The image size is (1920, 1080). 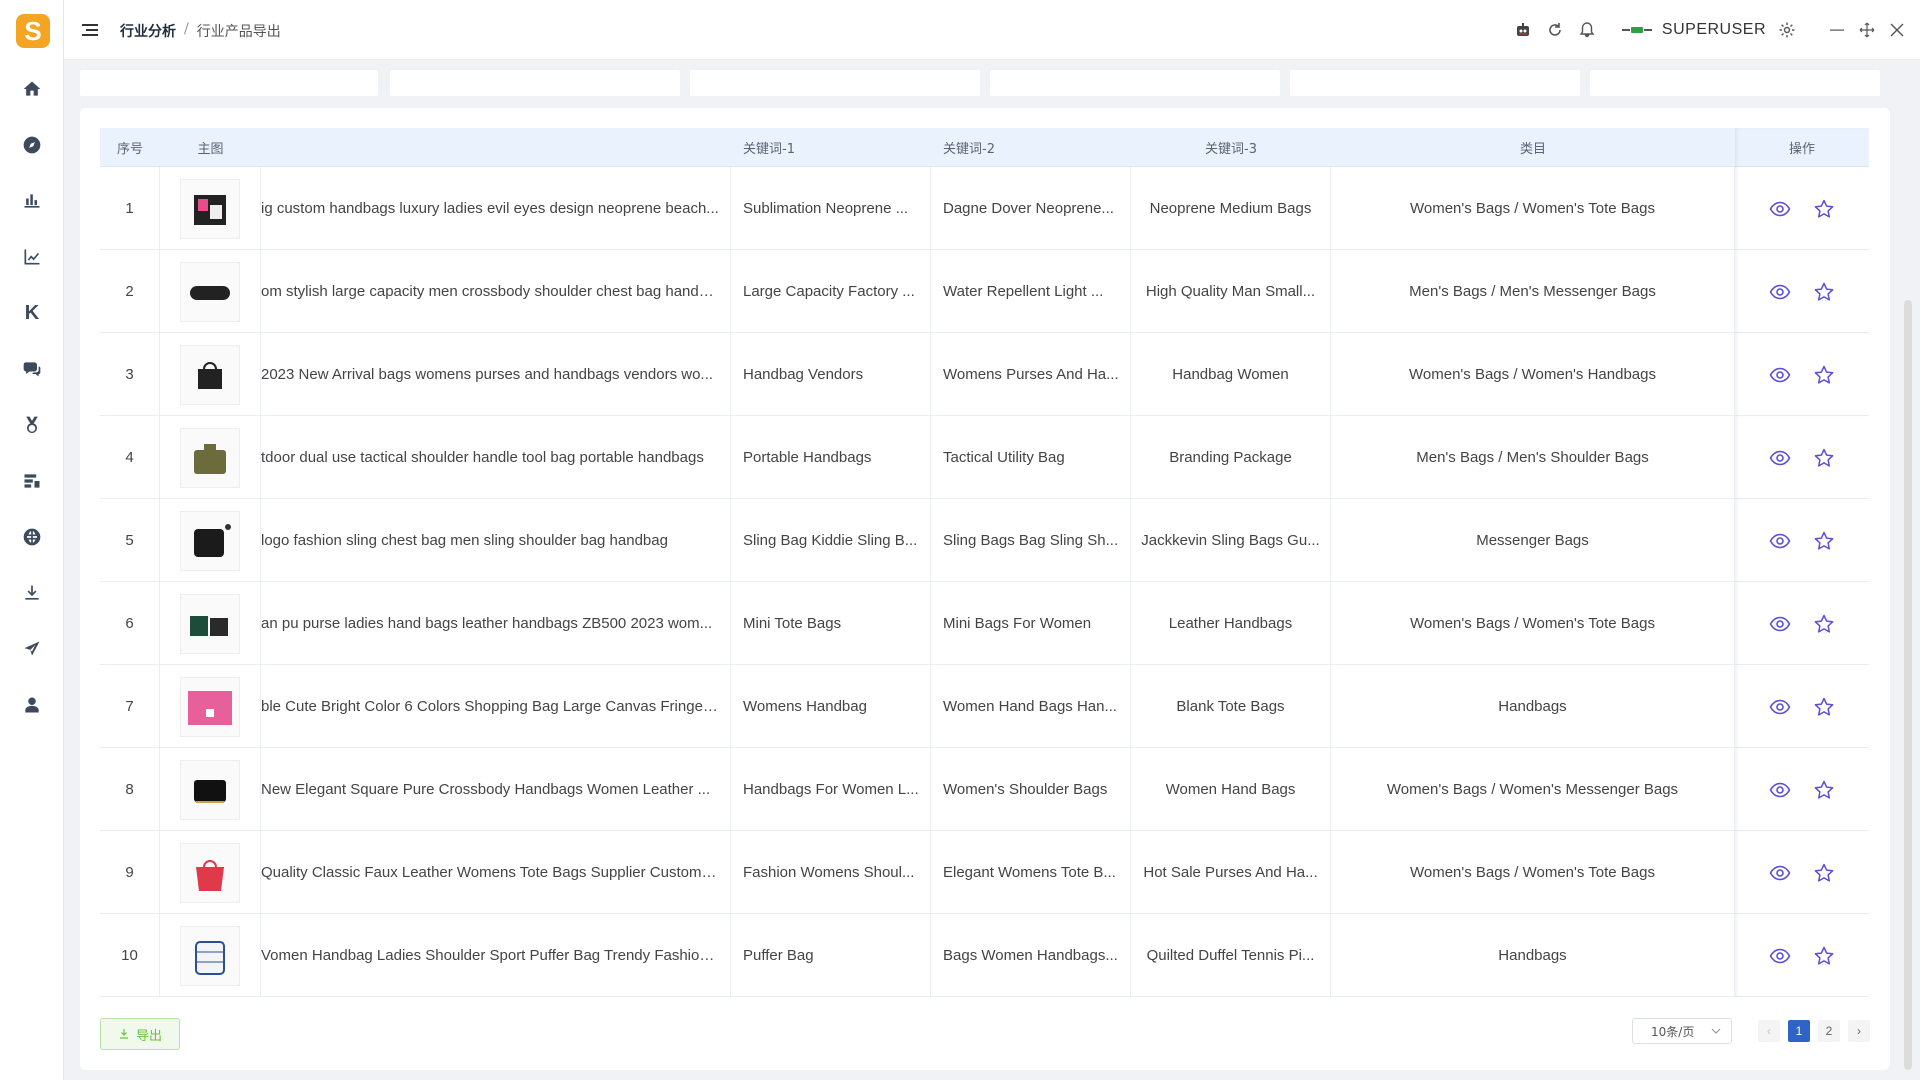 I want to click on user-icon, so click(x=32, y=705).